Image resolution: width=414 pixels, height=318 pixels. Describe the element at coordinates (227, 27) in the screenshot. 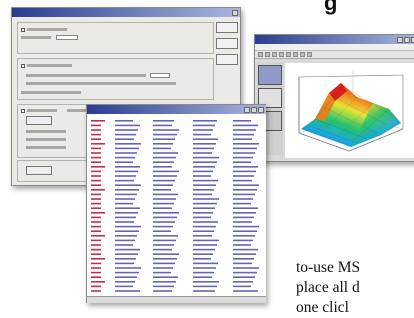

I see `ok-button` at that location.